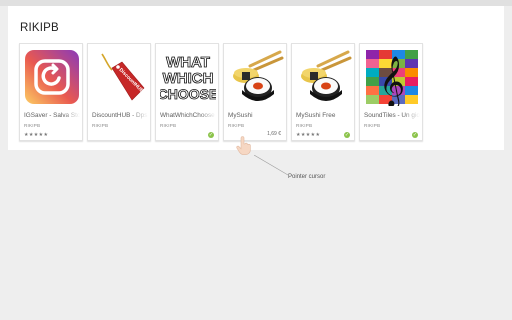 Image resolution: width=512 pixels, height=320 pixels. I want to click on discount-tag-icon: DiscountHUB, so click(120, 77).